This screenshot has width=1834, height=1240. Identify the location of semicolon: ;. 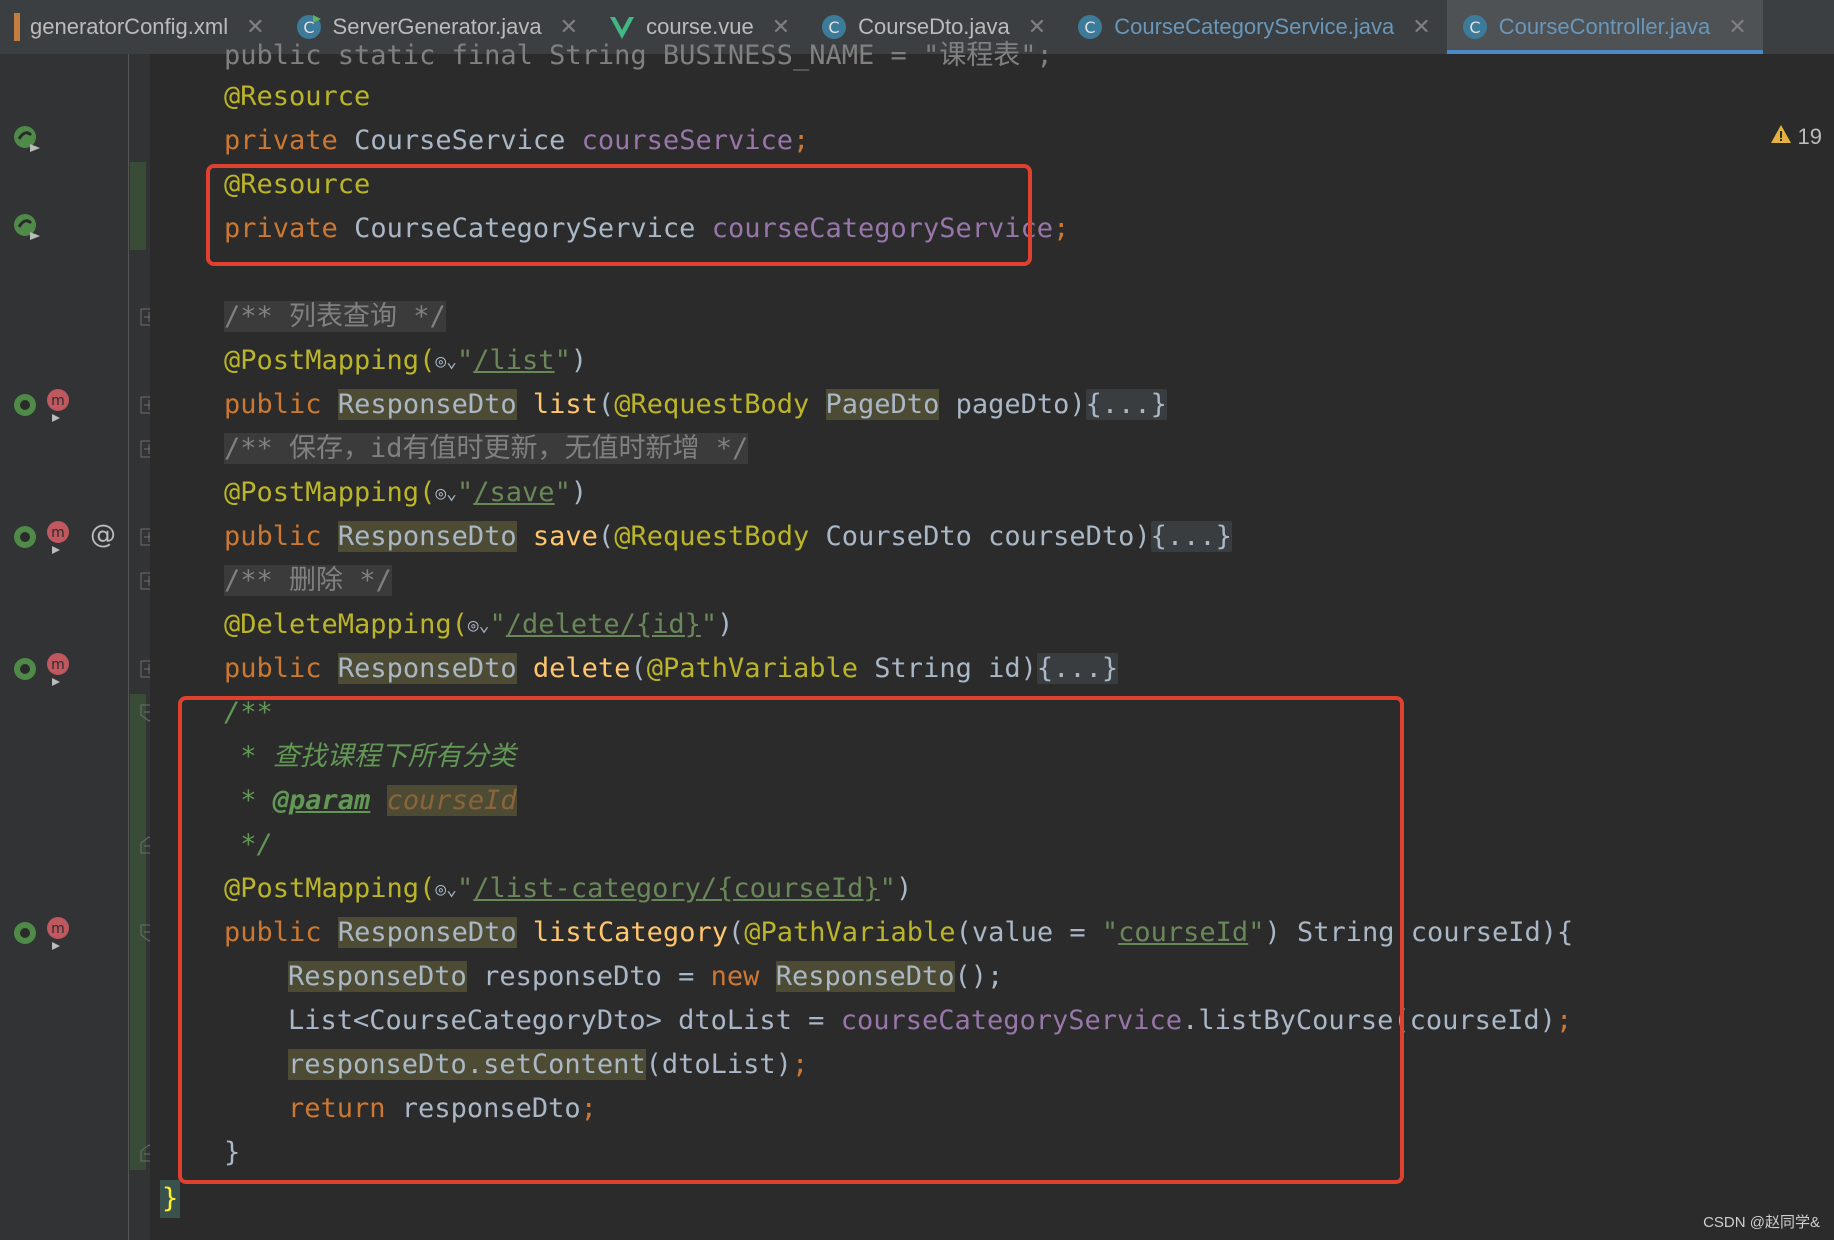
(1564, 1020).